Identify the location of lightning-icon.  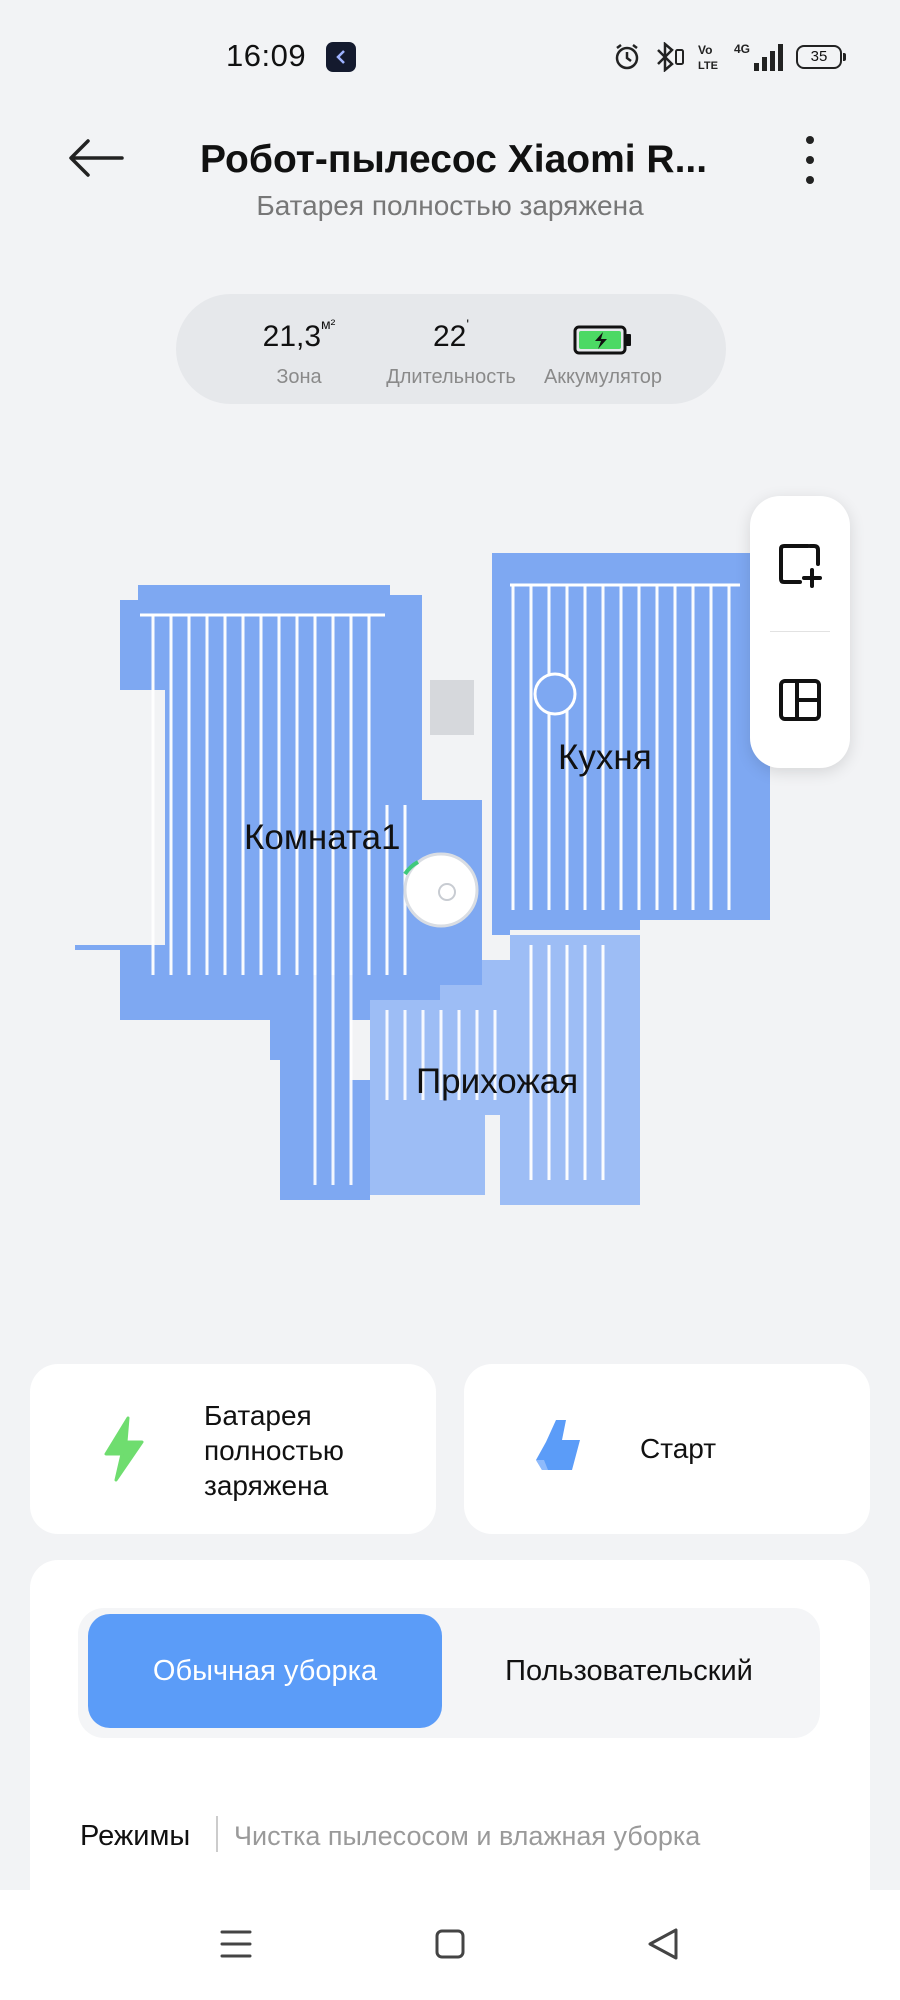
(124, 1449).